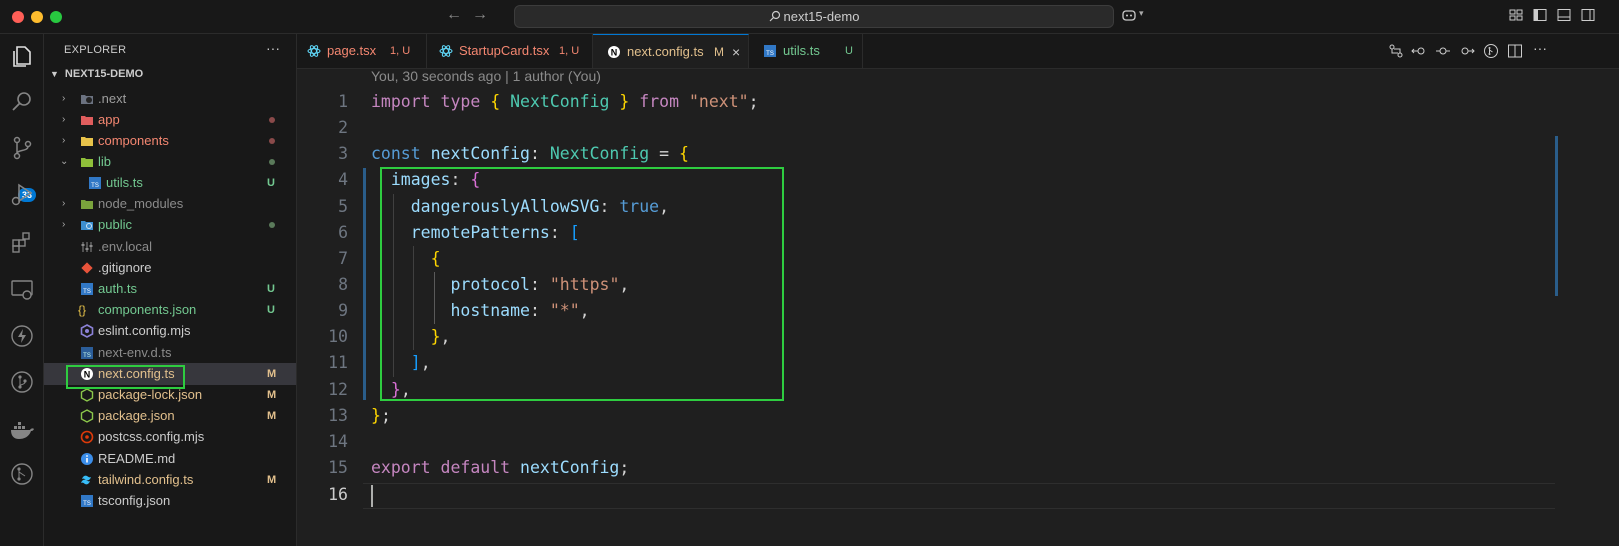  What do you see at coordinates (170, 99) in the screenshot?
I see `tree-item-next-folder: › .next` at bounding box center [170, 99].